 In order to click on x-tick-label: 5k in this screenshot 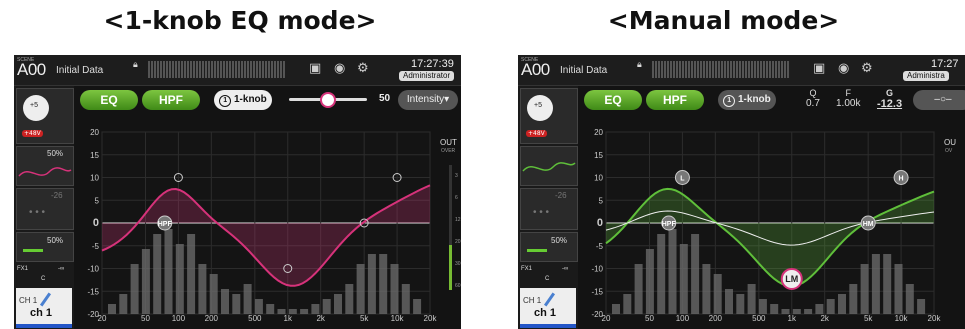, I will do `click(364, 318)`.